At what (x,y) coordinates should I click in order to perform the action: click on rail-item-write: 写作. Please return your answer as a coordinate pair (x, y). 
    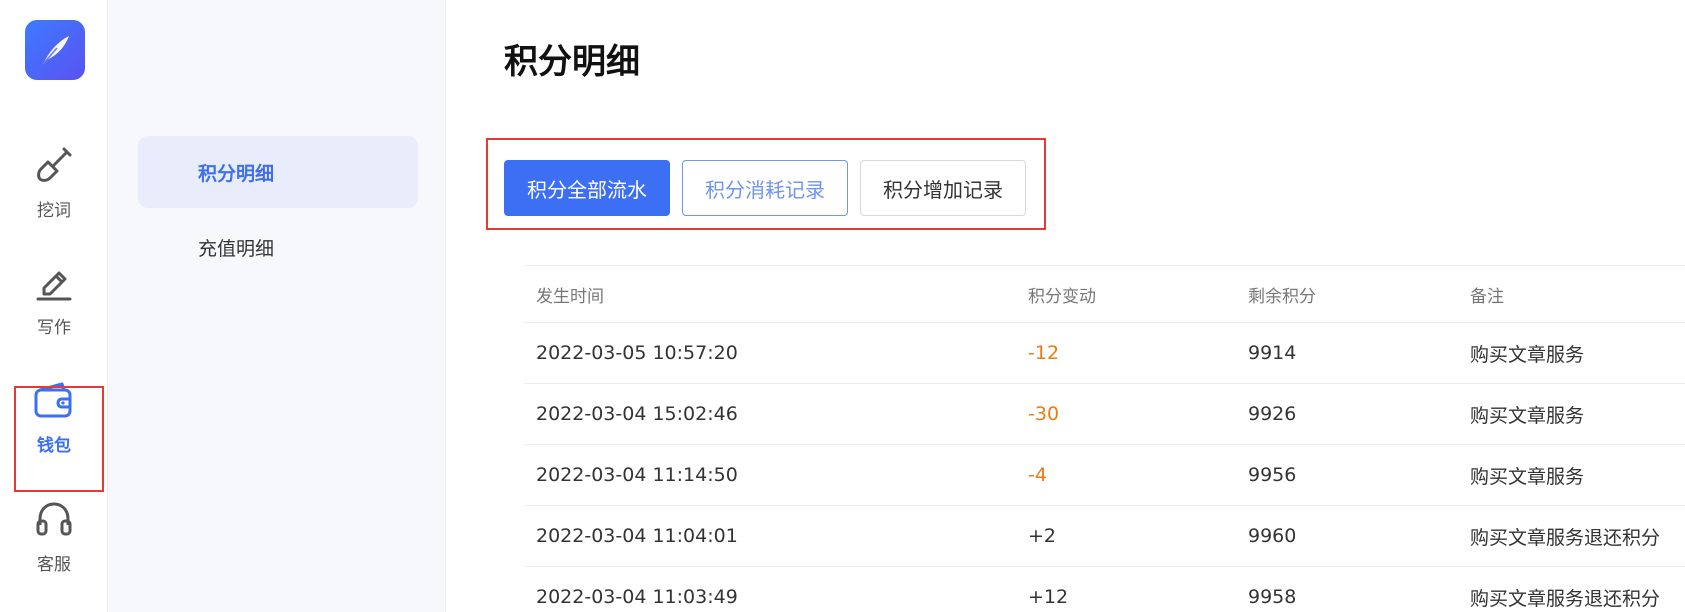
    Looking at the image, I should click on (54, 300).